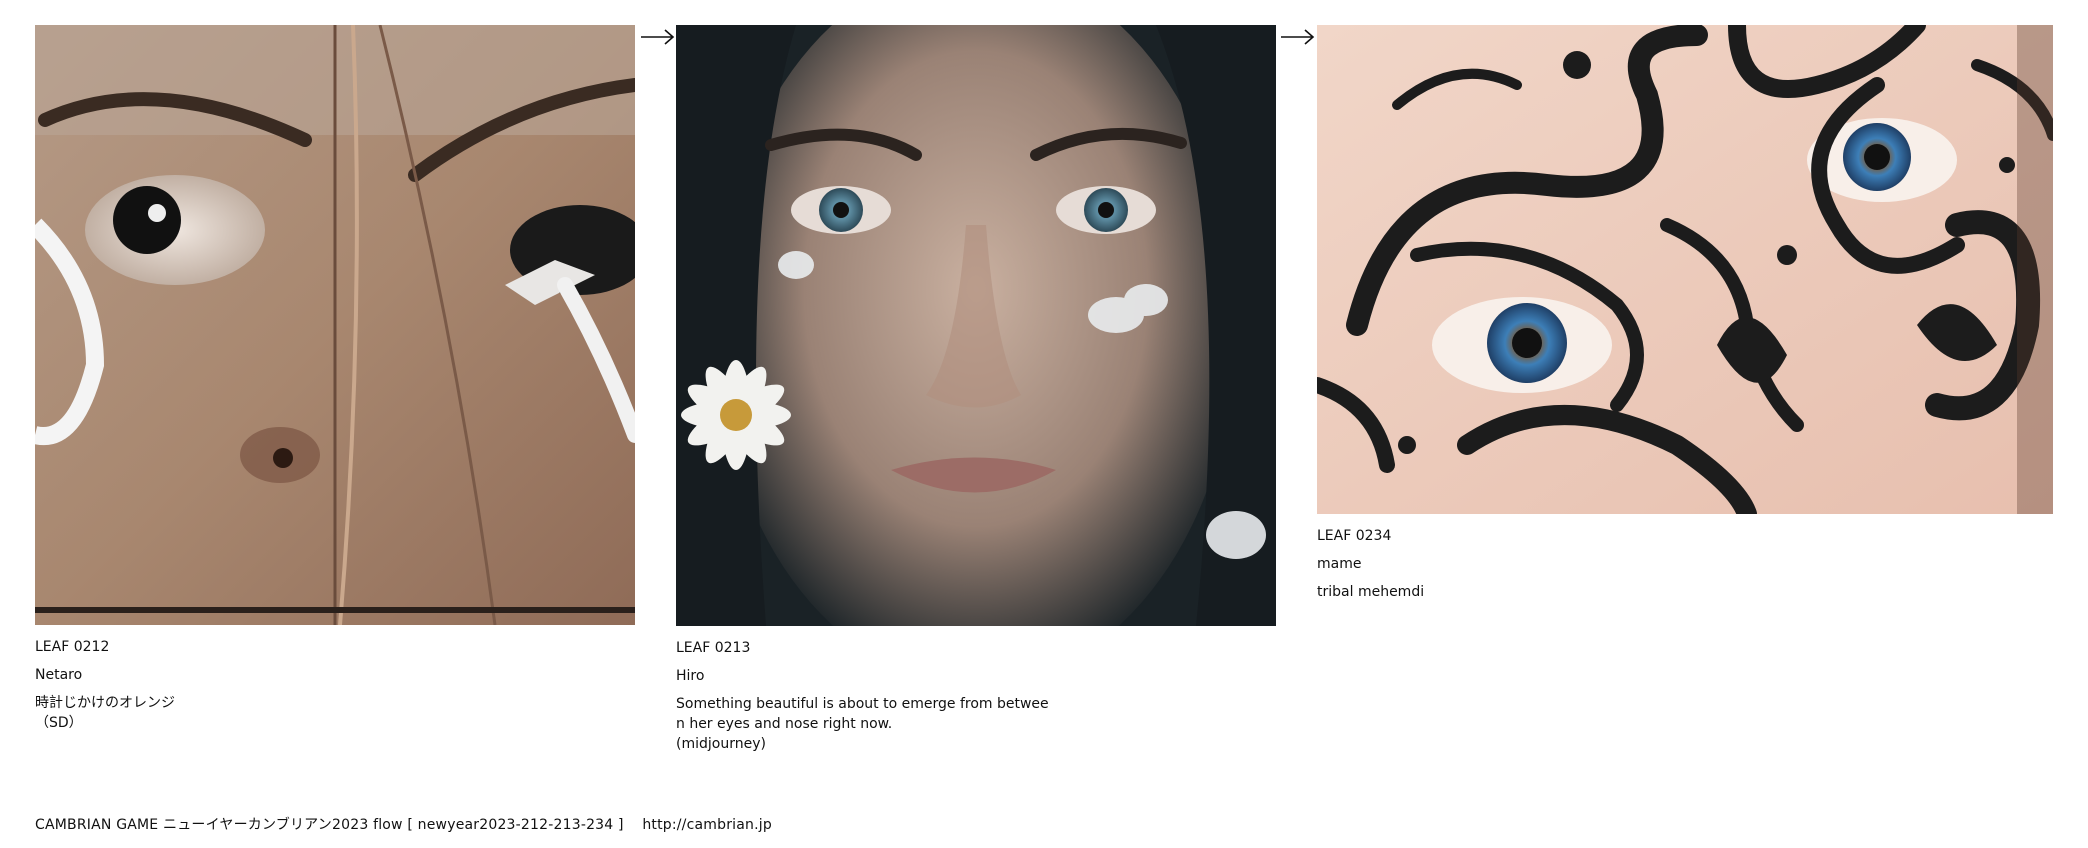 This screenshot has width=2088, height=848. What do you see at coordinates (1371, 592) in the screenshot?
I see `leaf-description: tribal mehemdi` at bounding box center [1371, 592].